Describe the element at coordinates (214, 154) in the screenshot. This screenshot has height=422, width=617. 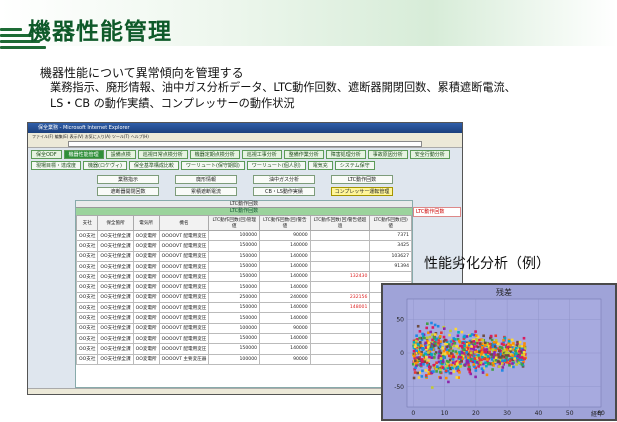
I see `tab-item: 機器定期点検分析` at that location.